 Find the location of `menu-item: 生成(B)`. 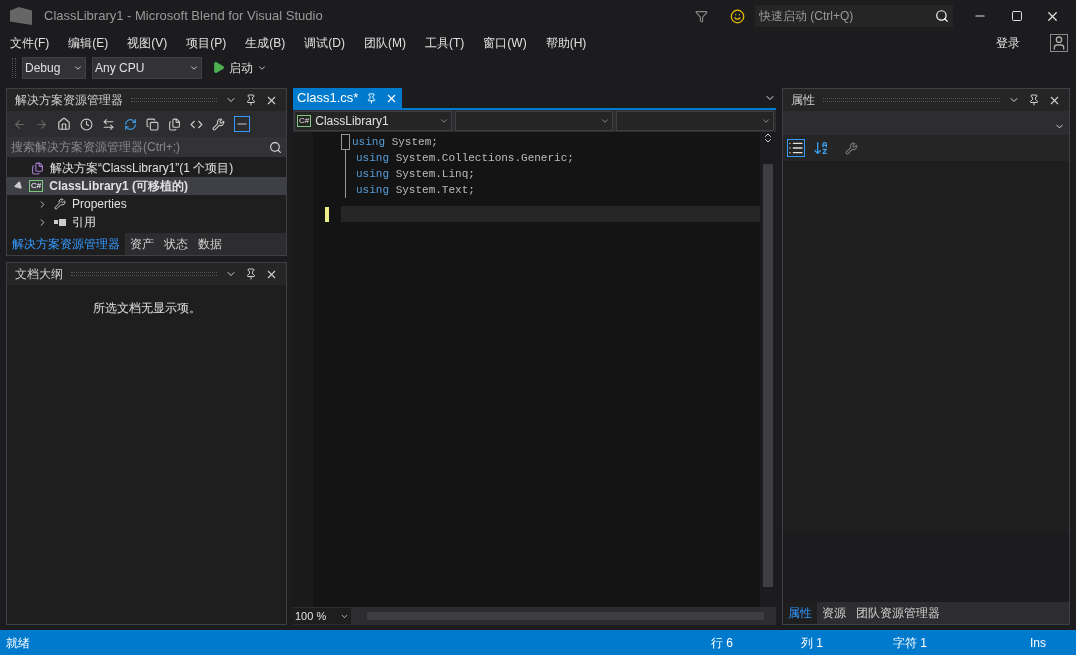

menu-item: 生成(B) is located at coordinates (265, 42).